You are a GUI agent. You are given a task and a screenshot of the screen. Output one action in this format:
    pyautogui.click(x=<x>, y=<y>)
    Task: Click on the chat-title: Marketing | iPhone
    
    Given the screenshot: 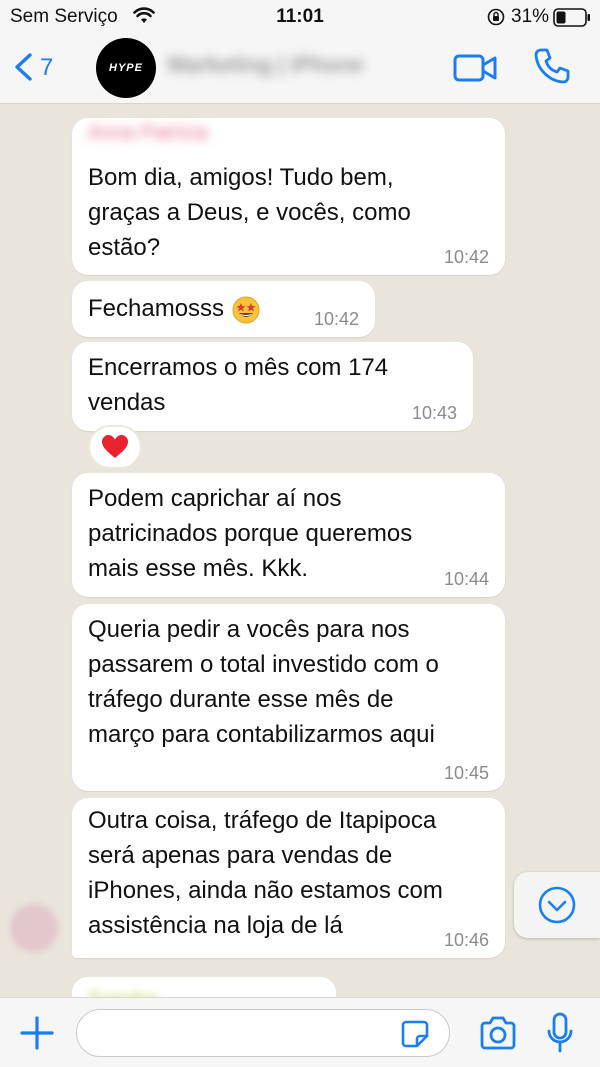 What is the action you would take?
    pyautogui.click(x=303, y=67)
    